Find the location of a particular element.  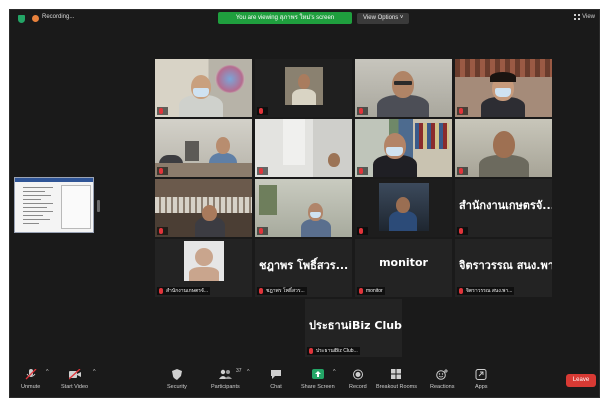

apps-icon is located at coordinates (481, 374).